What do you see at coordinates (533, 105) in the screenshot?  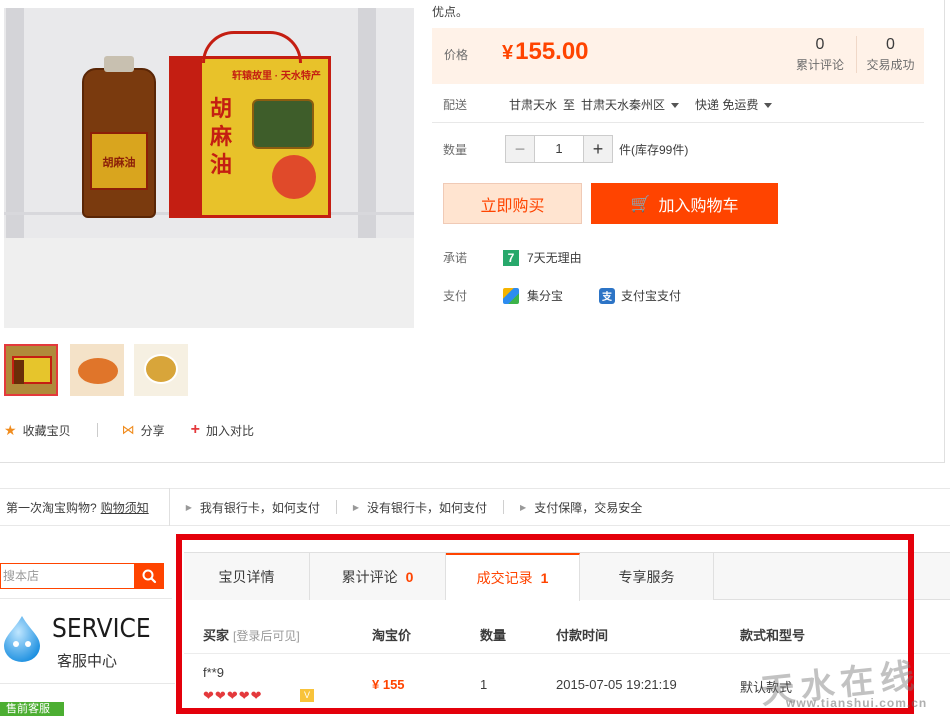 I see `ship-from: 甘肃天水` at bounding box center [533, 105].